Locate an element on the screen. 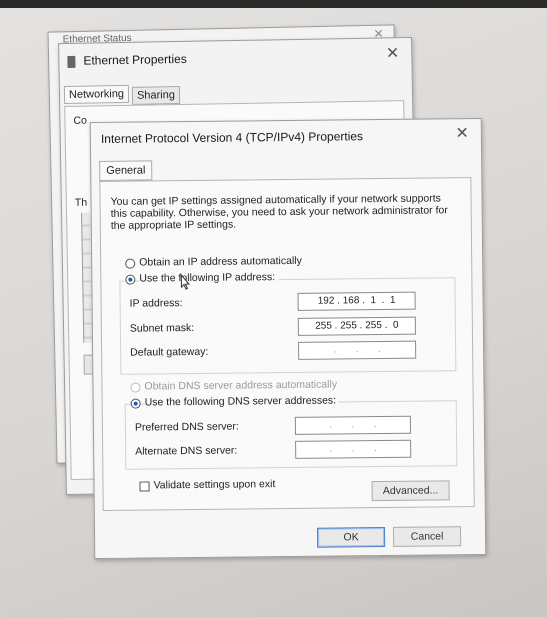 The height and width of the screenshot is (617, 547). subnet-mask-input: 255 . 255 . 255 . 0 is located at coordinates (356, 326).